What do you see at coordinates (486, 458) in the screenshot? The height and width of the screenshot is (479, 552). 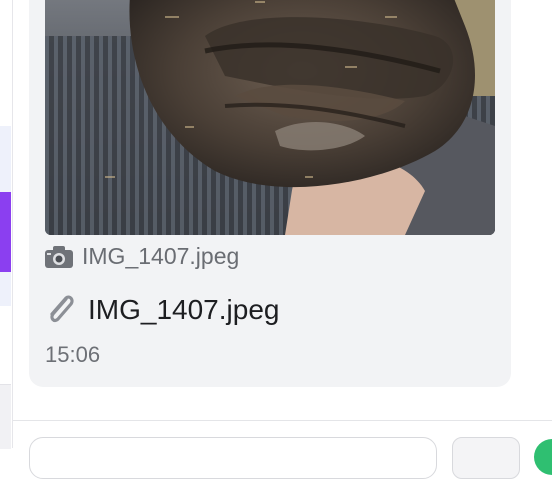 I see `attach-button` at bounding box center [486, 458].